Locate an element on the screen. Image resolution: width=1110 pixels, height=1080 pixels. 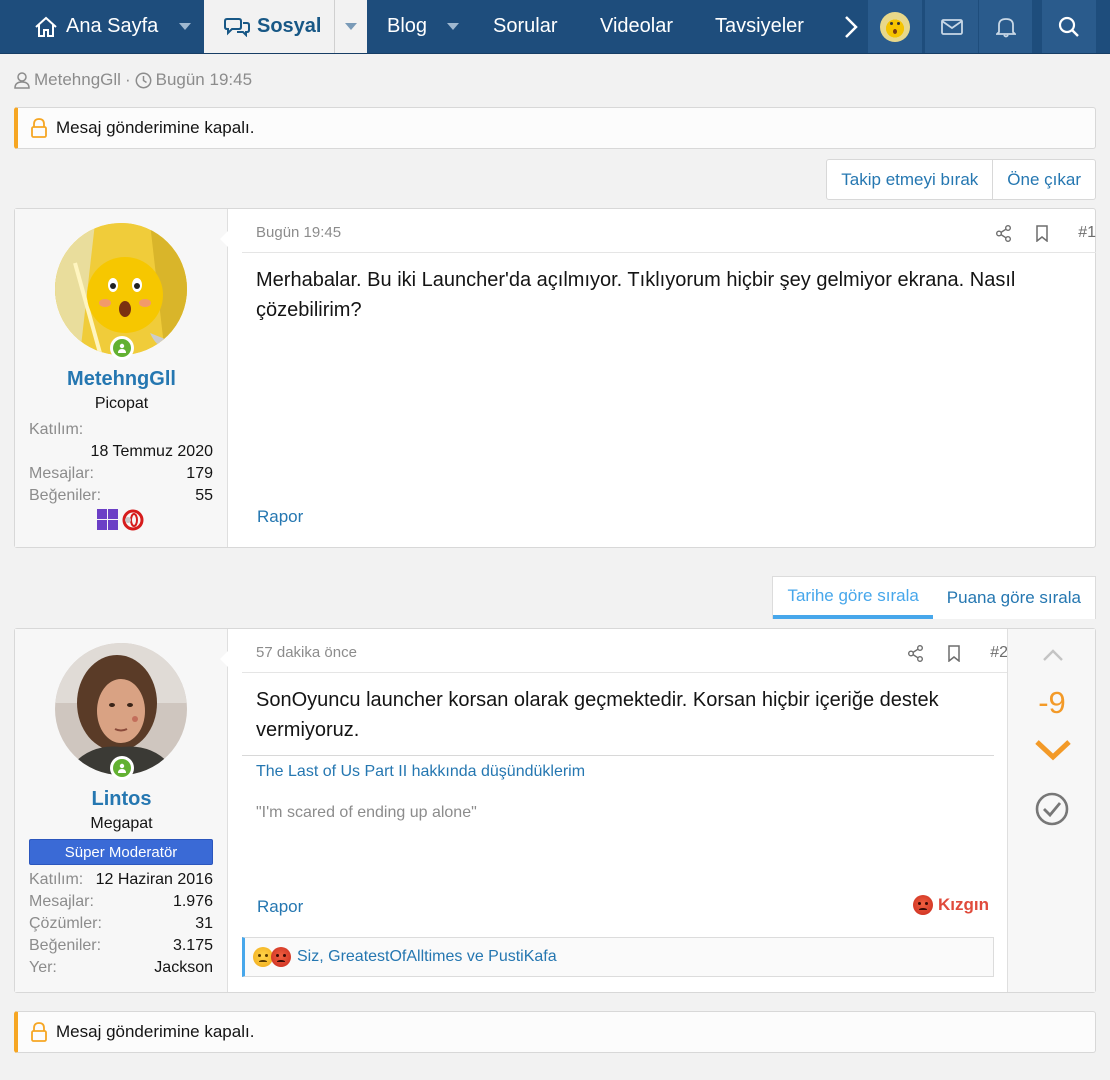
post-1-report-link: Rapor is located at coordinates (280, 517).